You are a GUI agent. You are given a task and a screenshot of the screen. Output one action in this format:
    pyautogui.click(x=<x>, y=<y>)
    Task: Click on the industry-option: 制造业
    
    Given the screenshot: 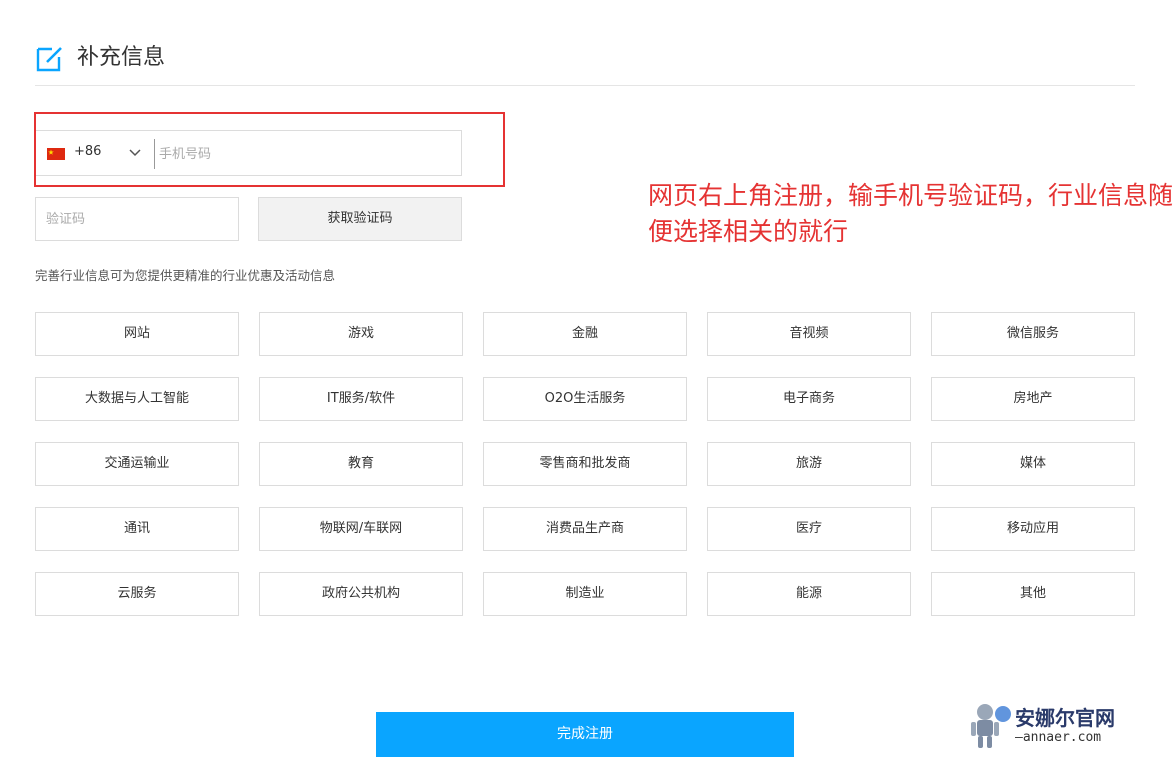 What is the action you would take?
    pyautogui.click(x=585, y=594)
    